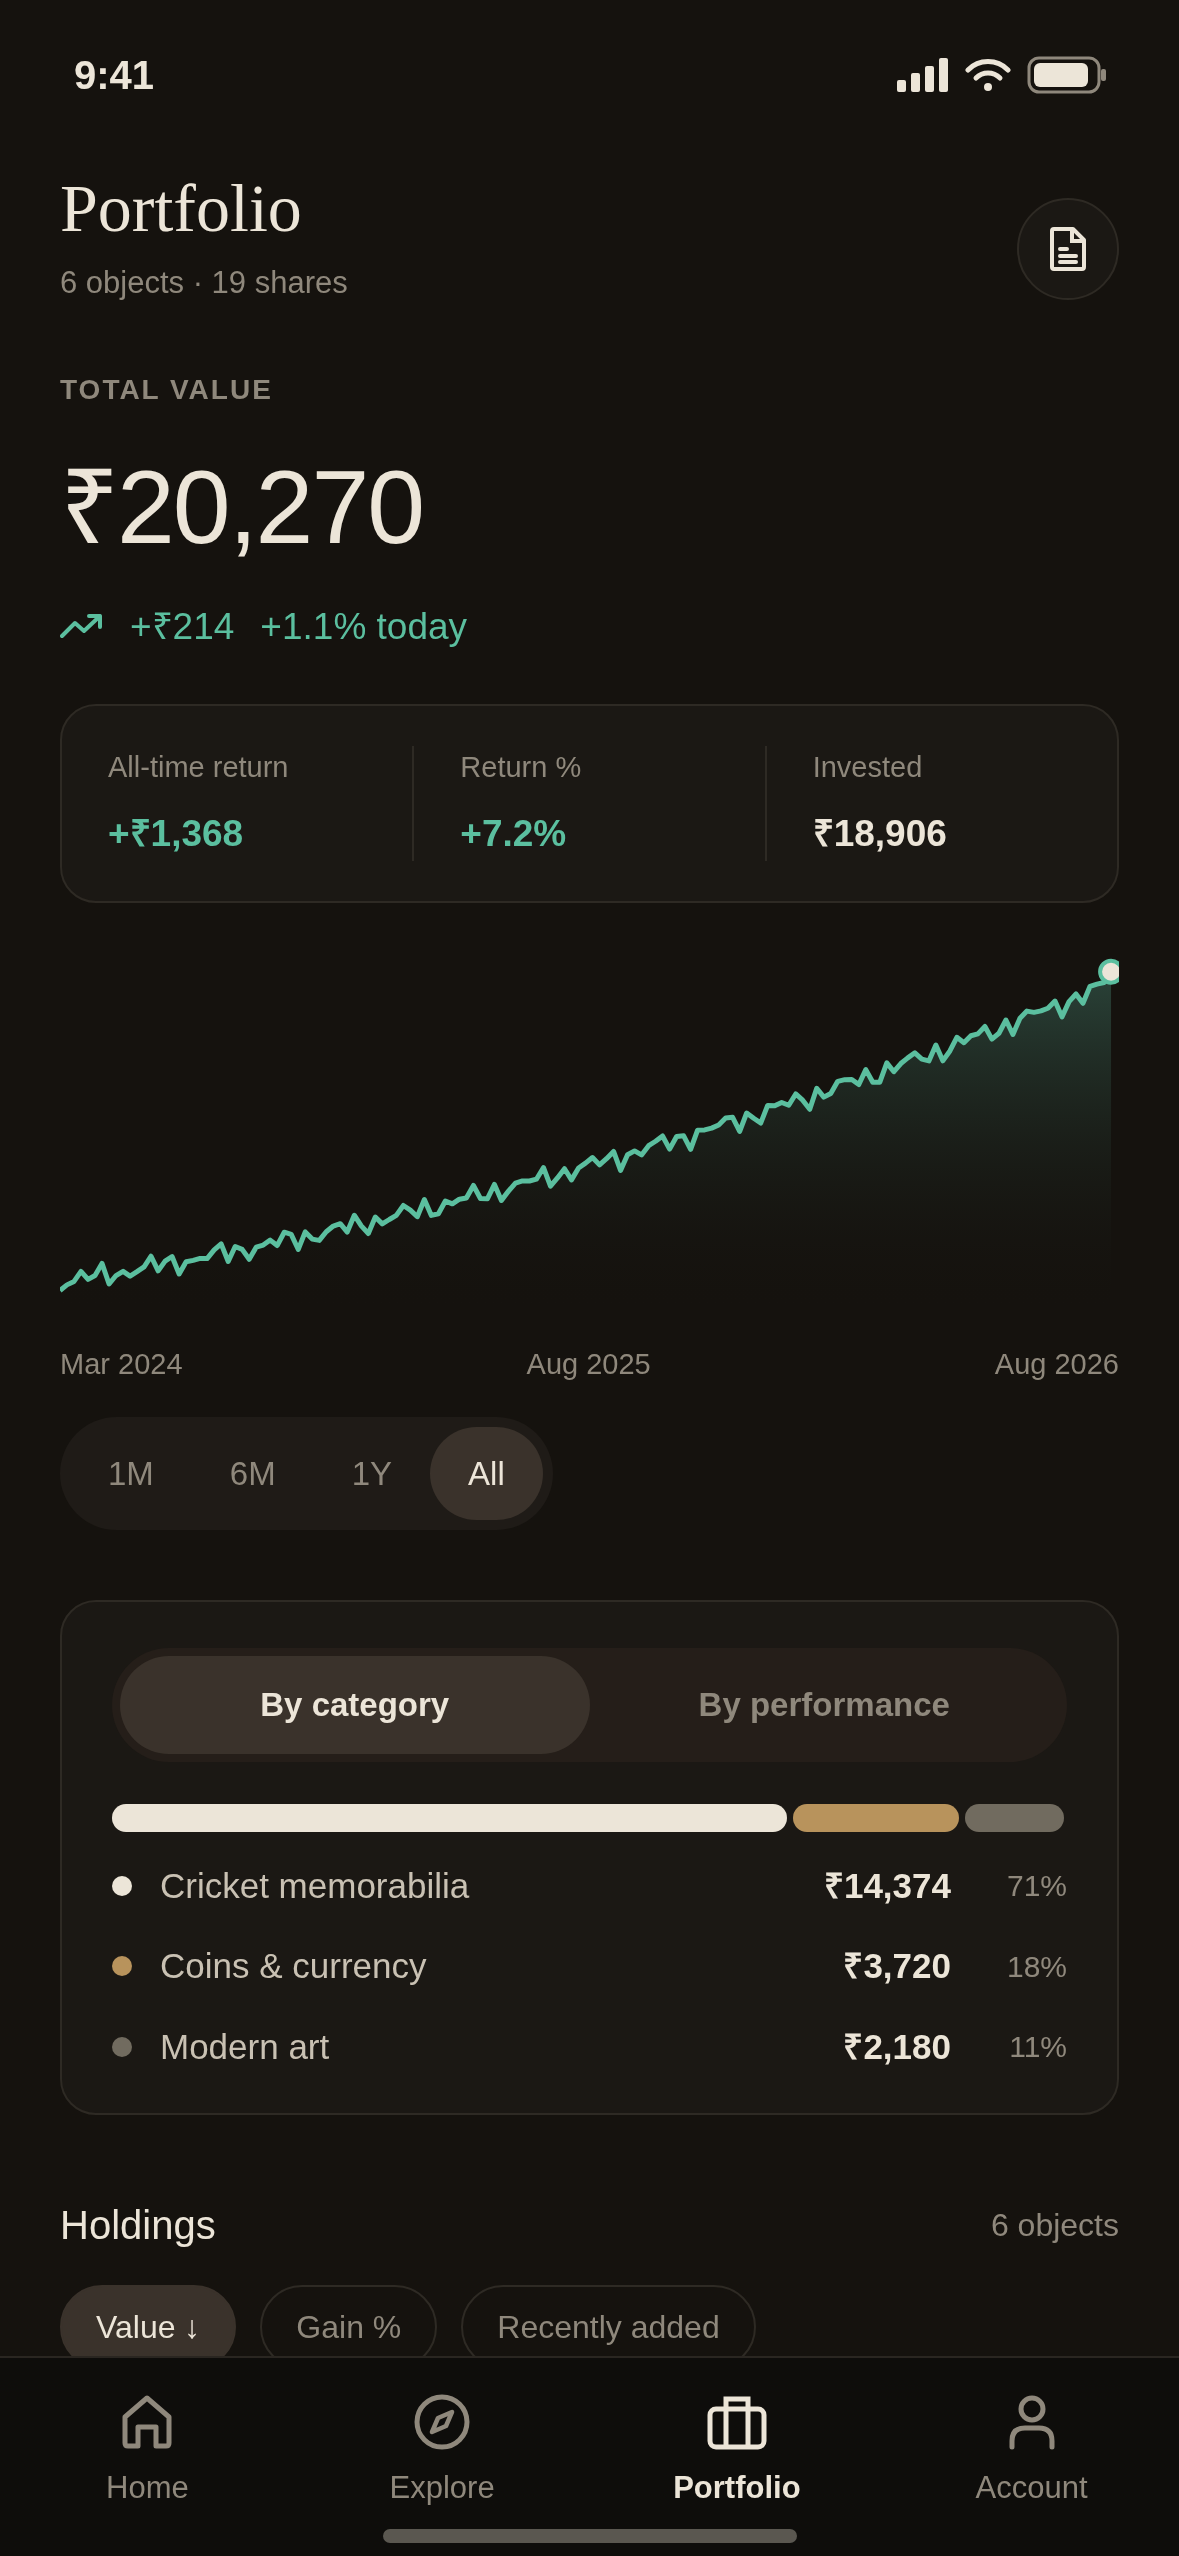  I want to click on category-percent: 11%, so click(1037, 2047).